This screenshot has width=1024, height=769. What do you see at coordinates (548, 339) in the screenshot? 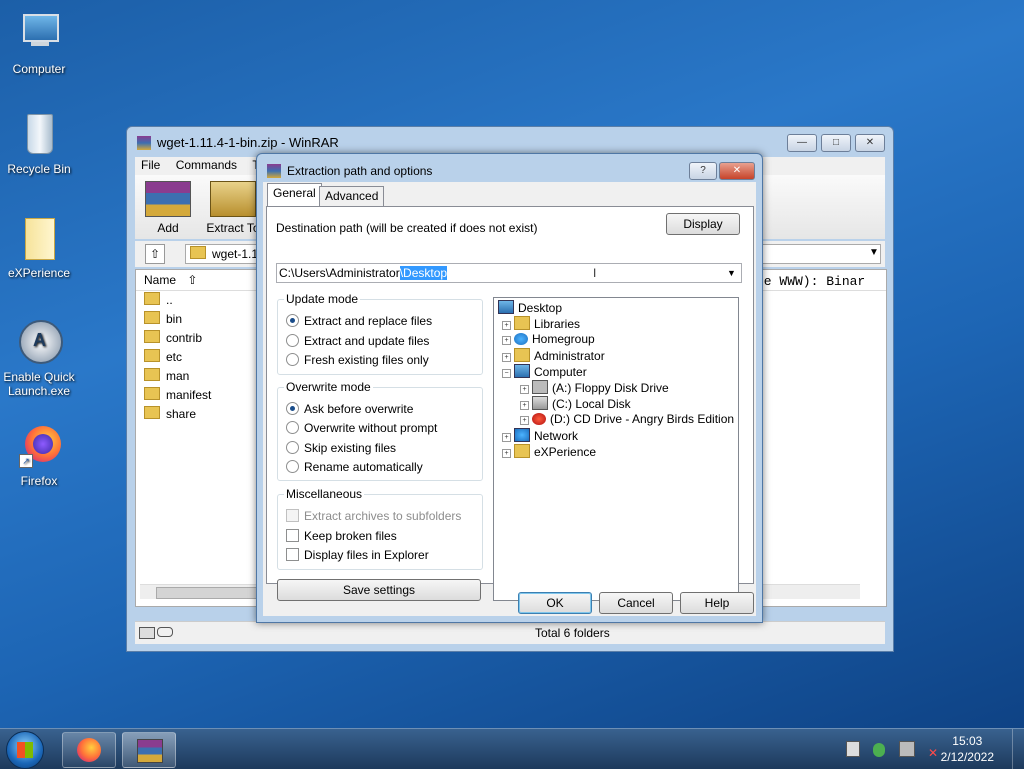
I see `tree-item-homegroup: + Homegroup` at bounding box center [548, 339].